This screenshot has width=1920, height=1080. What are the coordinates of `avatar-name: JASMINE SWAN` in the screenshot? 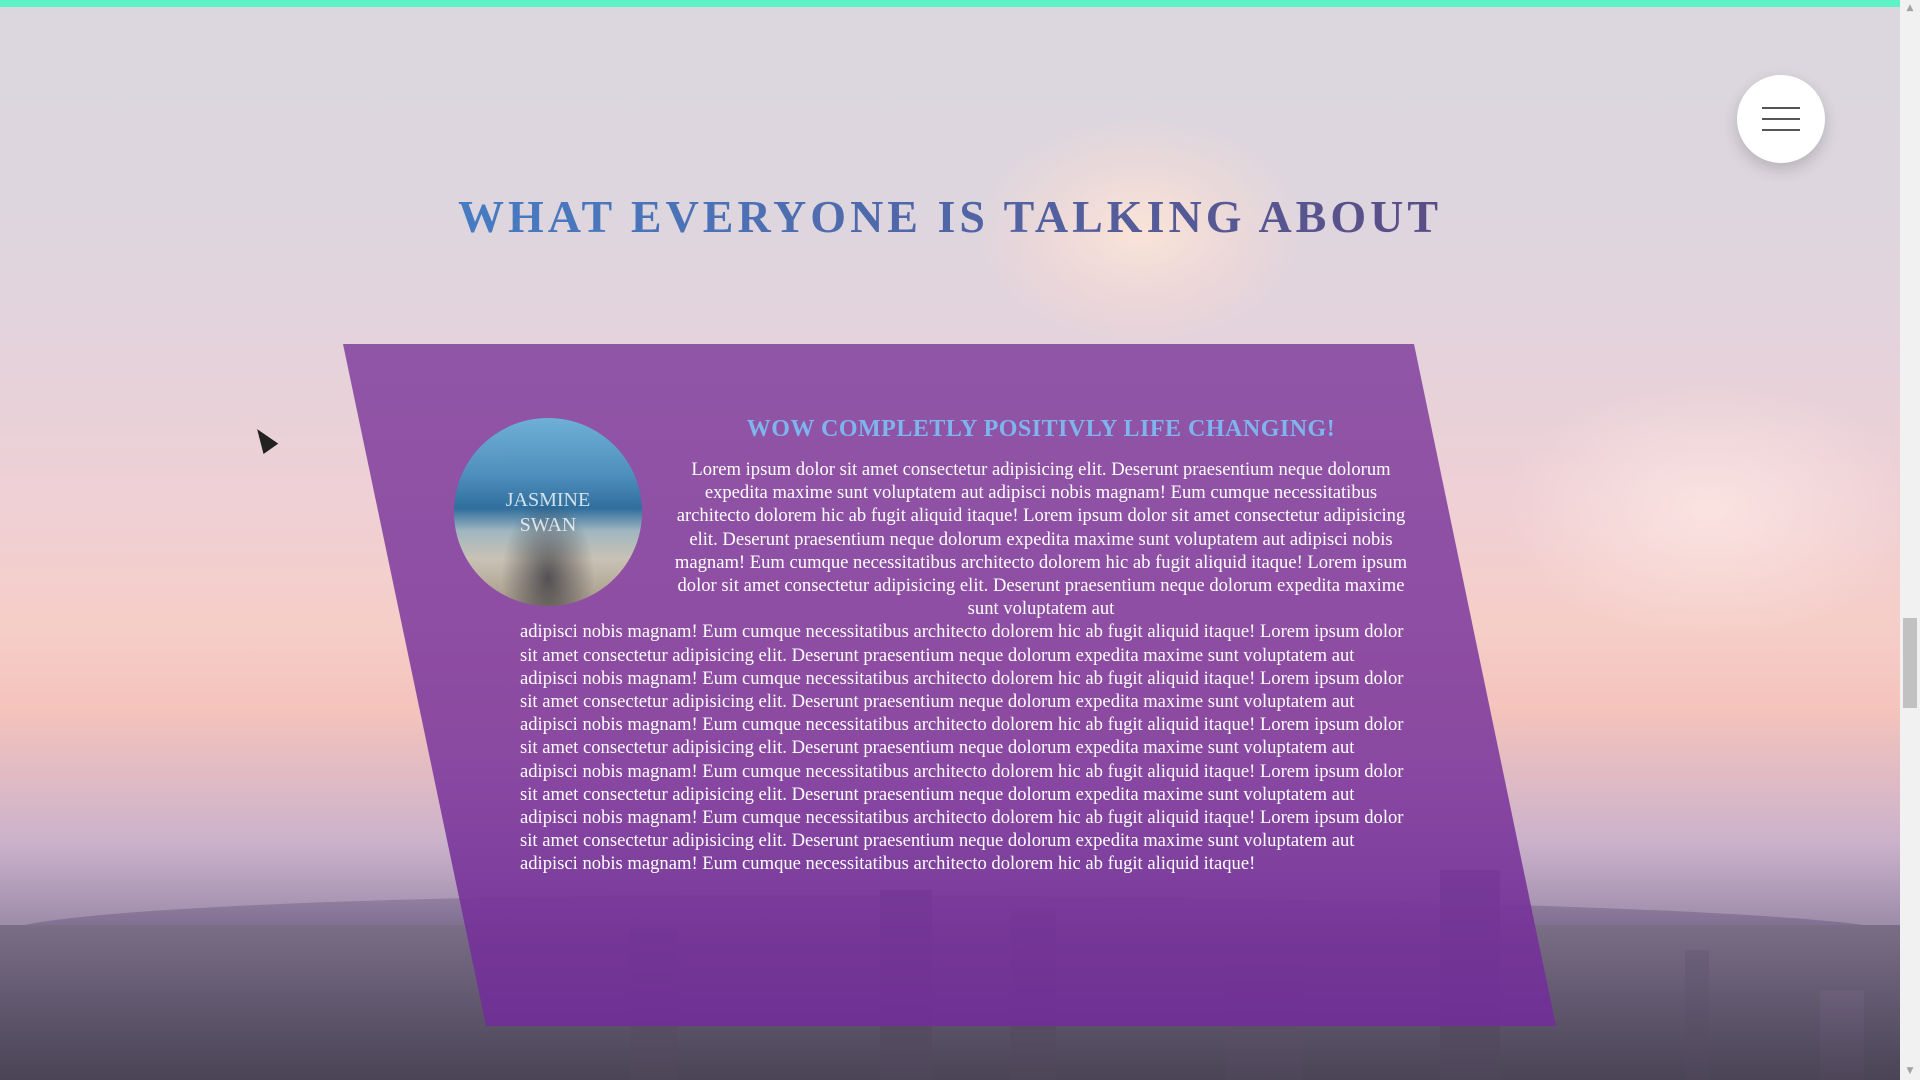 It's located at (548, 512).